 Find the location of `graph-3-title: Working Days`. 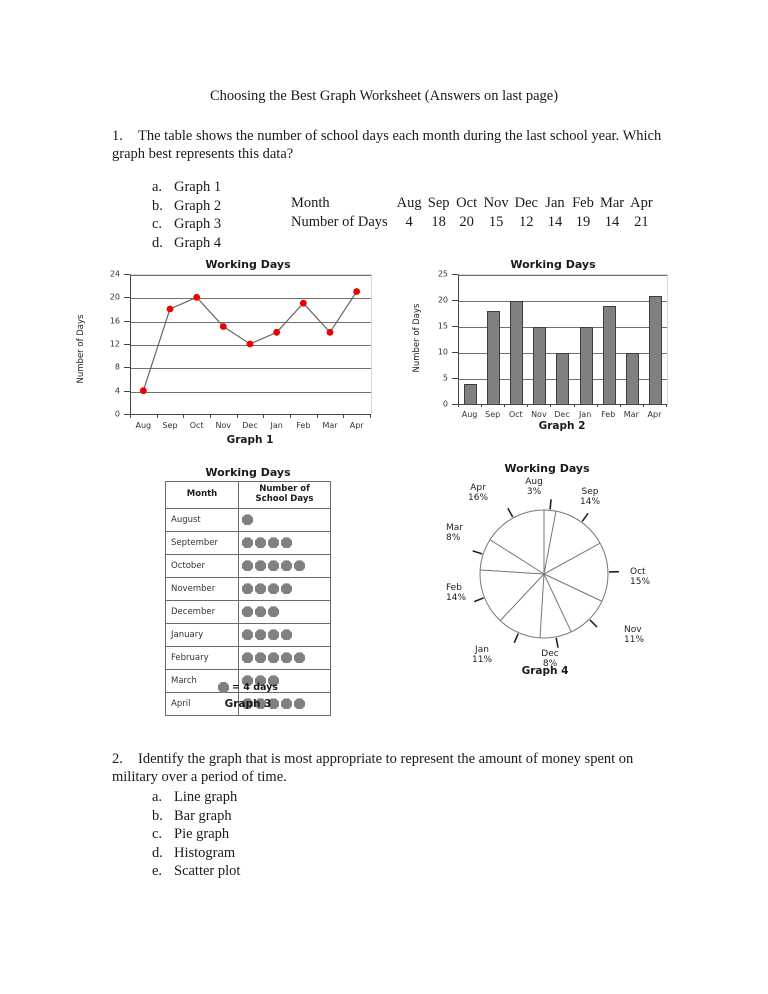

graph-3-title: Working Days is located at coordinates (248, 472).